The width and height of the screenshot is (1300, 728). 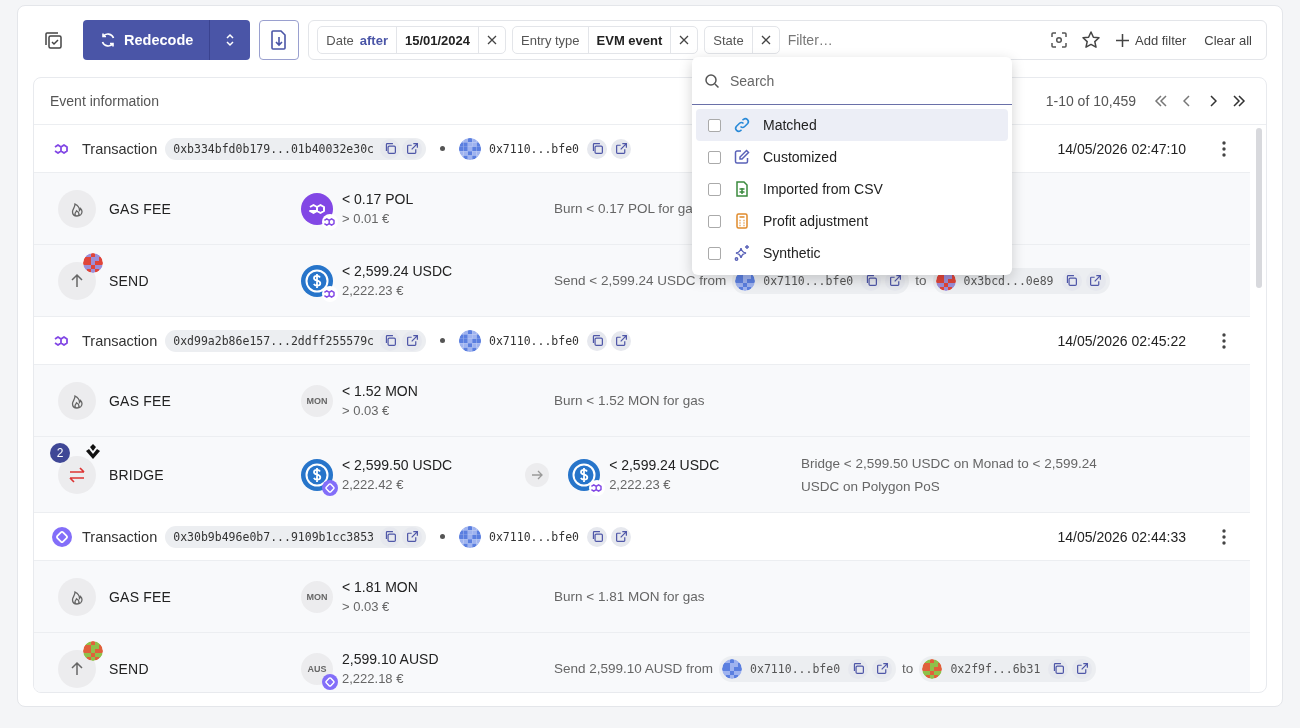 I want to click on count-badge: 2, so click(x=60, y=452).